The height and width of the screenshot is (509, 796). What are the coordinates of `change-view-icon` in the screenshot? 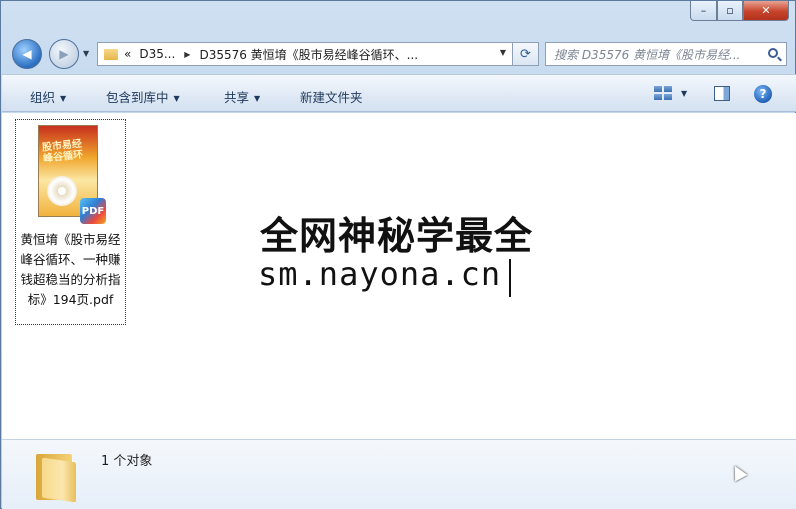 It's located at (663, 93).